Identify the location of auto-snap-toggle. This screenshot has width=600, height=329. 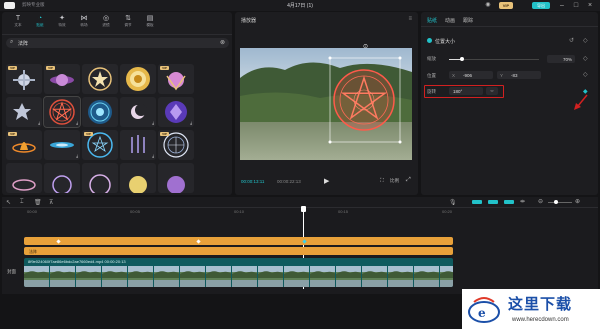
(493, 202).